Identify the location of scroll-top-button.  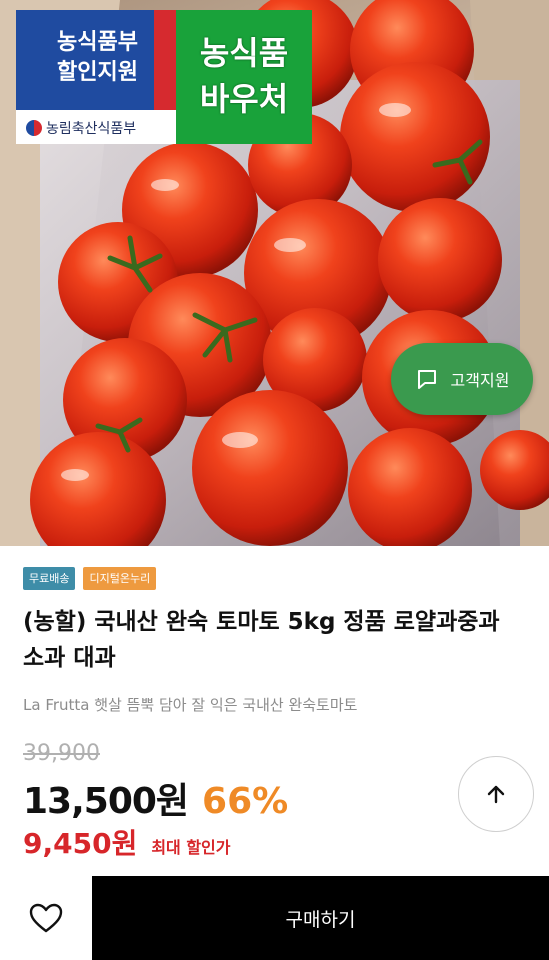
(496, 794).